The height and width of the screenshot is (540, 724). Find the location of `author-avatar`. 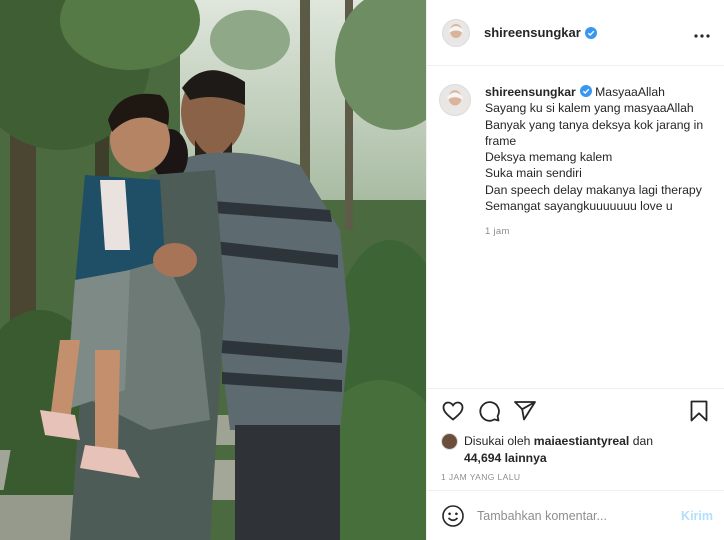

author-avatar is located at coordinates (456, 32).